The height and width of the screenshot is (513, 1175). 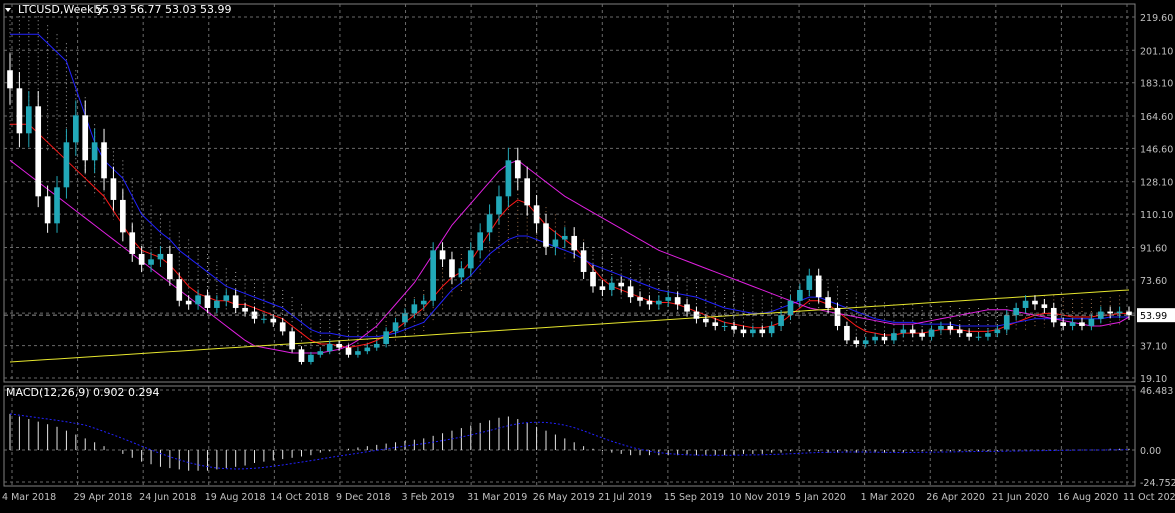 I want to click on x-tick-label: 31 Mar 2019, so click(x=497, y=497).